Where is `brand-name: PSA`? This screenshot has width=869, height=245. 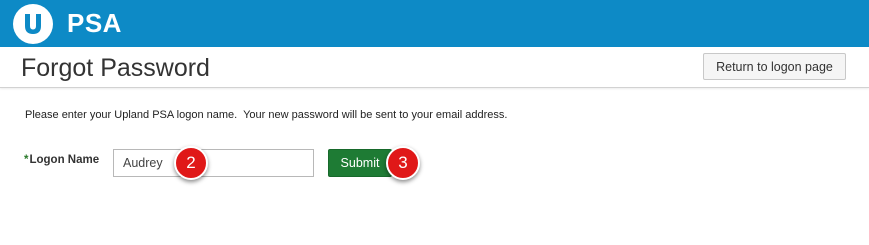 brand-name: PSA is located at coordinates (94, 23).